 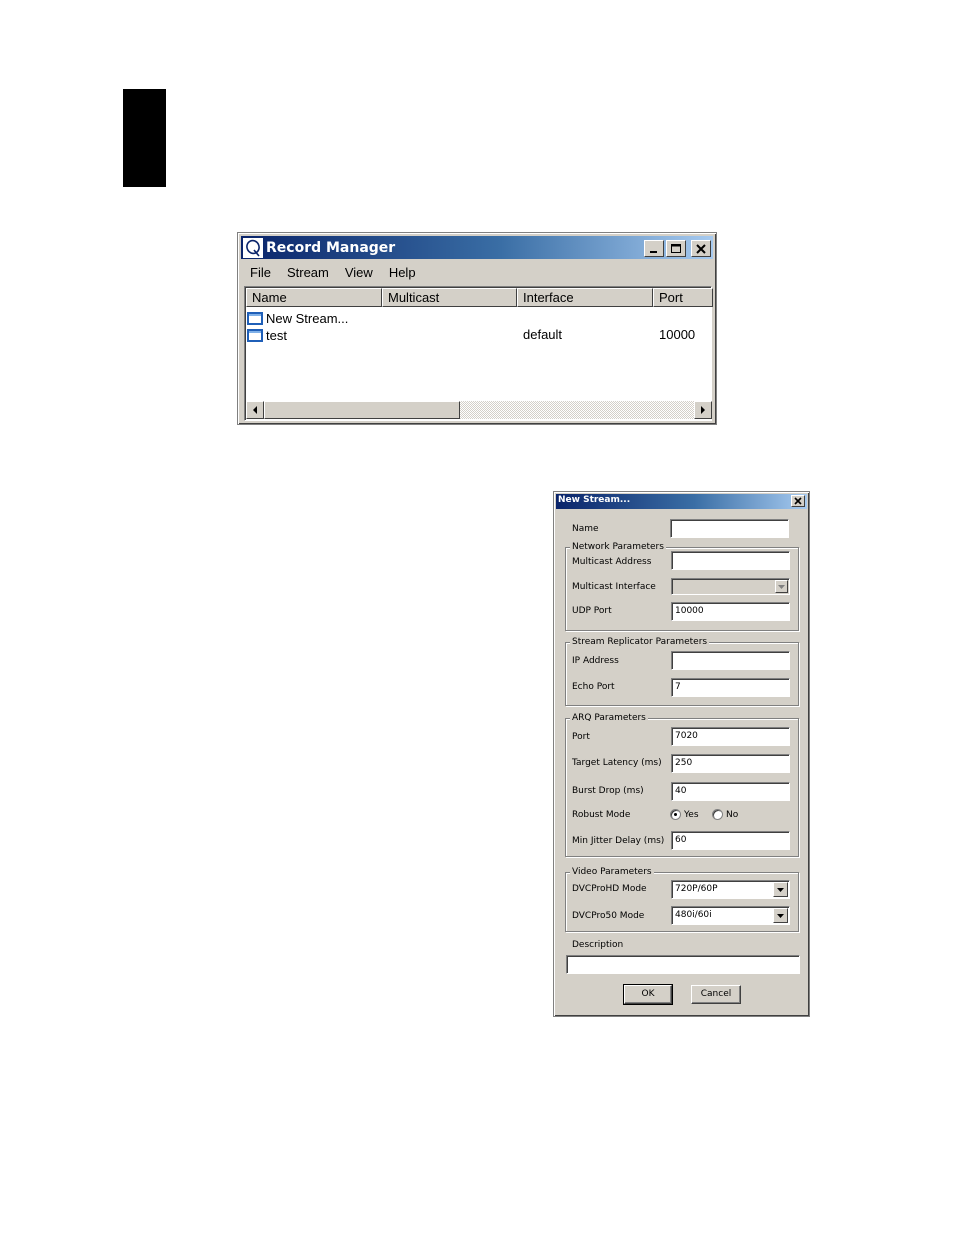 I want to click on target-latency-label: Target Latency (ms), so click(x=617, y=763).